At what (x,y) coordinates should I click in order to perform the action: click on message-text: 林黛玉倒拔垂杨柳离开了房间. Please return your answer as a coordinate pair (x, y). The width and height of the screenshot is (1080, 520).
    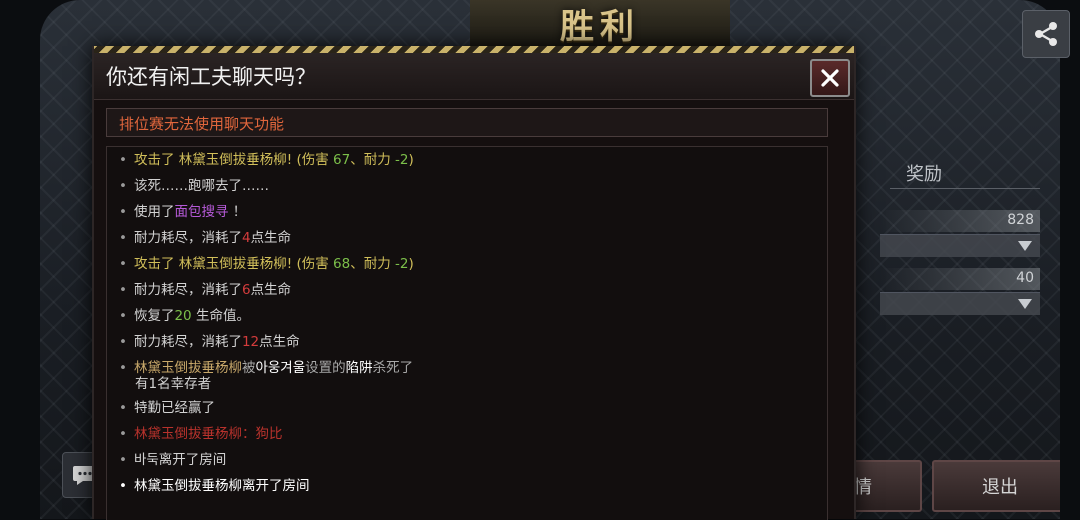
    Looking at the image, I should click on (221, 486).